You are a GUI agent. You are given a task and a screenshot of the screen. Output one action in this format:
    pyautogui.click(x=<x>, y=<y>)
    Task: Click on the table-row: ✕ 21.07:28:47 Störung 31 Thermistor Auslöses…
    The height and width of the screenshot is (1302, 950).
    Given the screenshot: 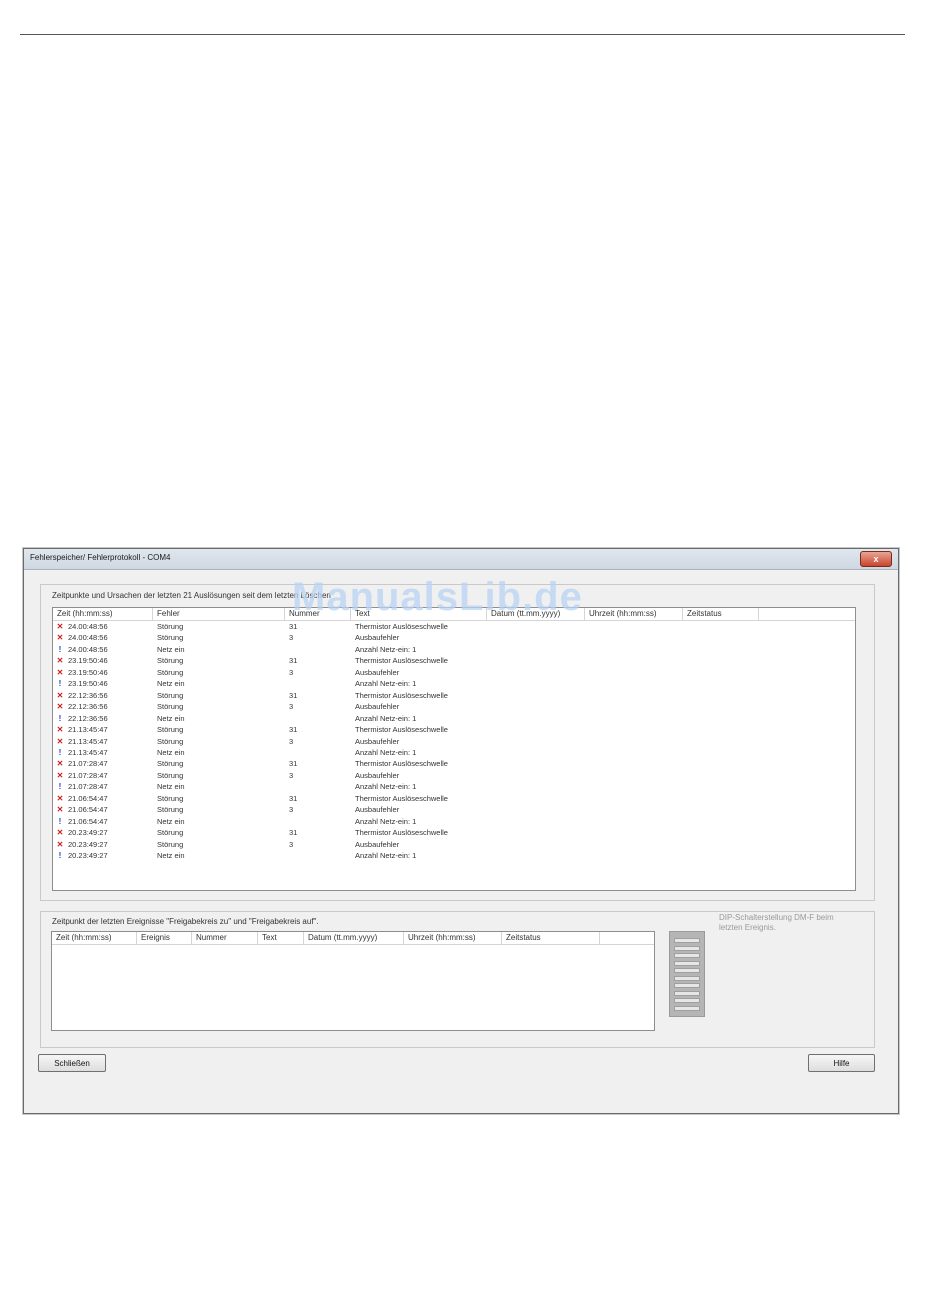 What is the action you would take?
    pyautogui.click(x=454, y=763)
    